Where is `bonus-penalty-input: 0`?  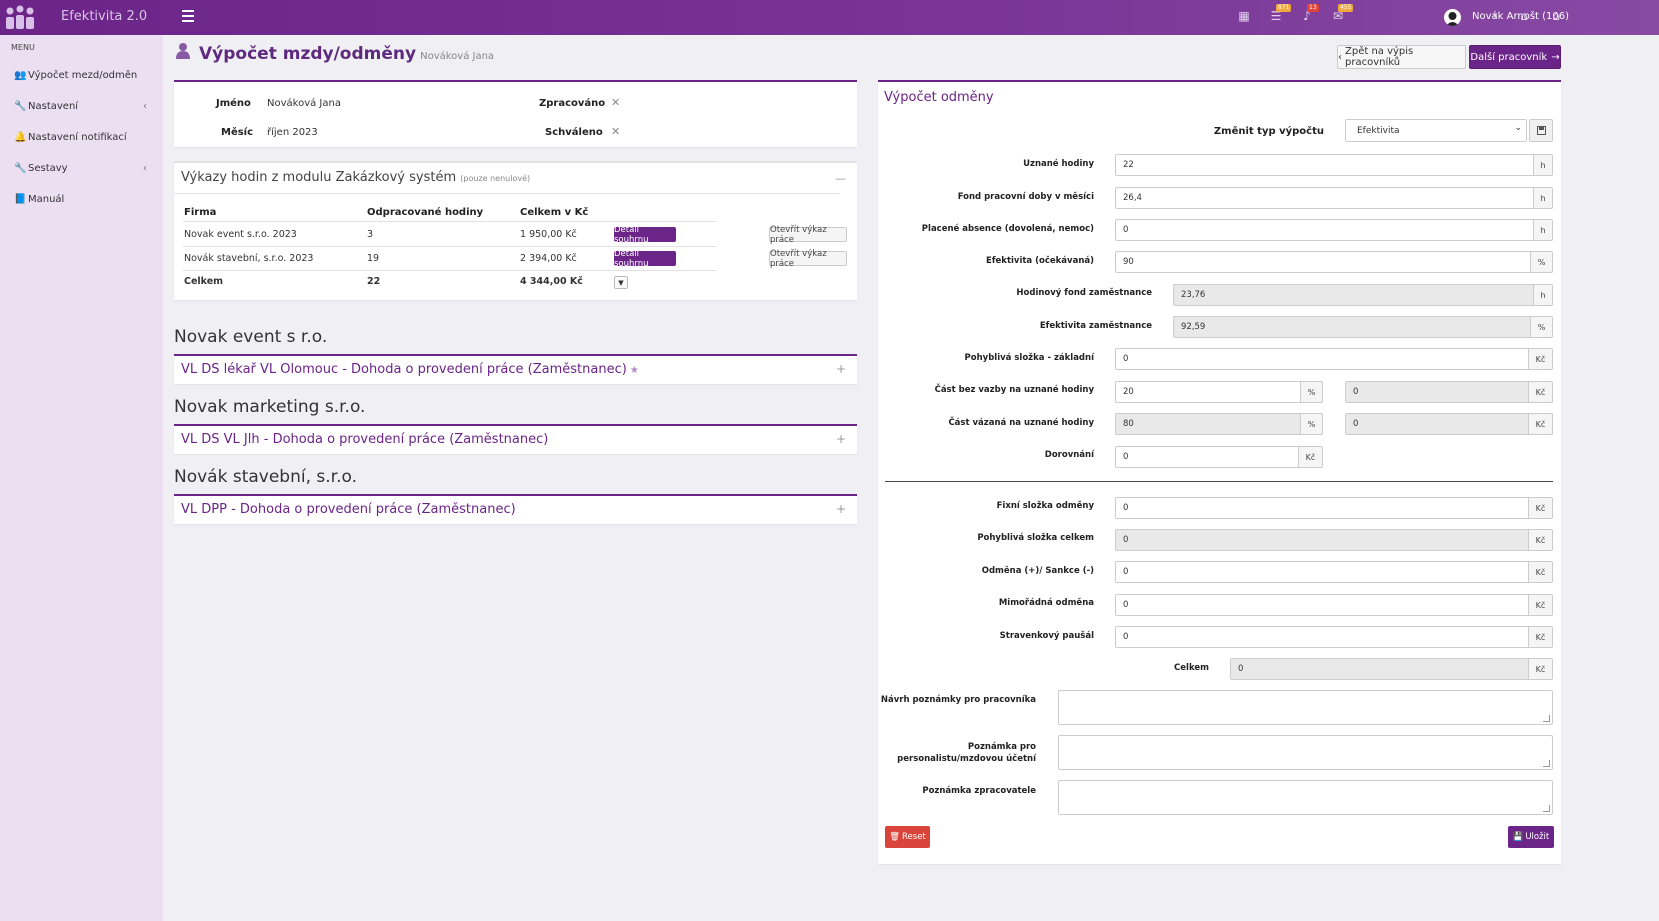
bonus-penalty-input: 0 is located at coordinates (1322, 572).